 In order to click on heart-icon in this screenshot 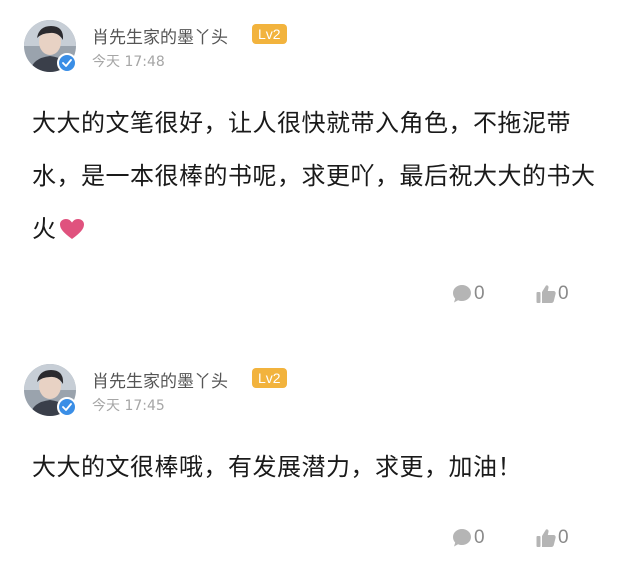, I will do `click(71, 229)`.